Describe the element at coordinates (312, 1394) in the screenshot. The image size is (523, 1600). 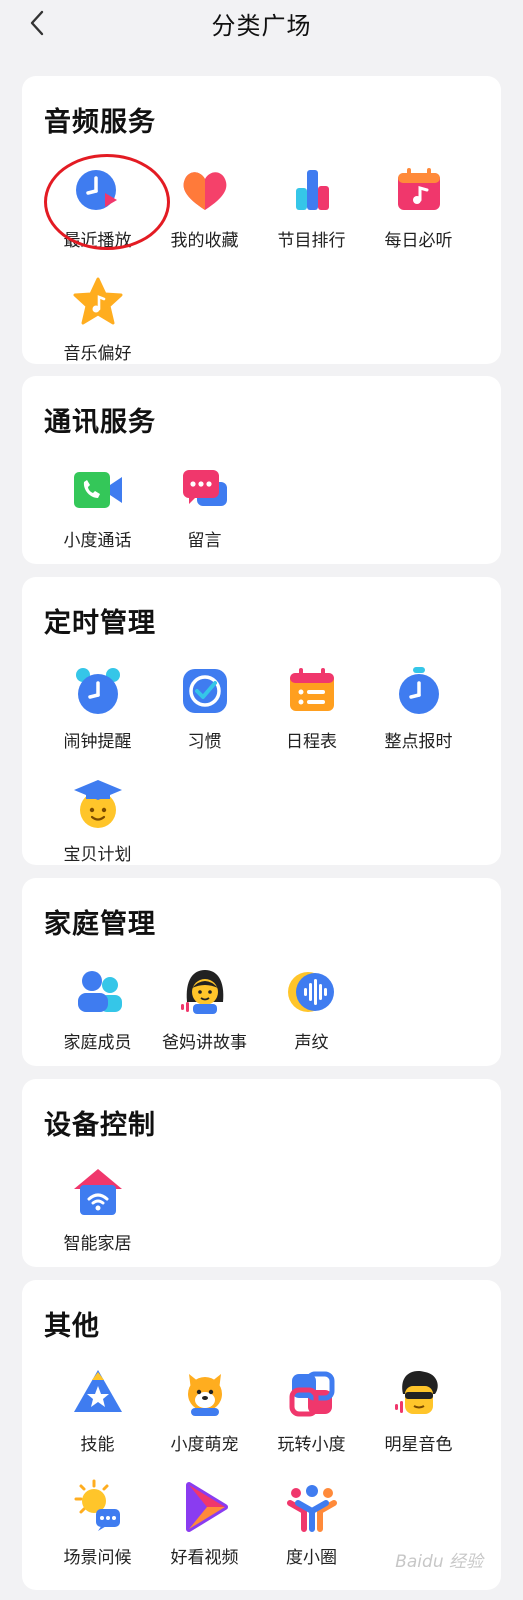
I see `play-tips-icon` at that location.